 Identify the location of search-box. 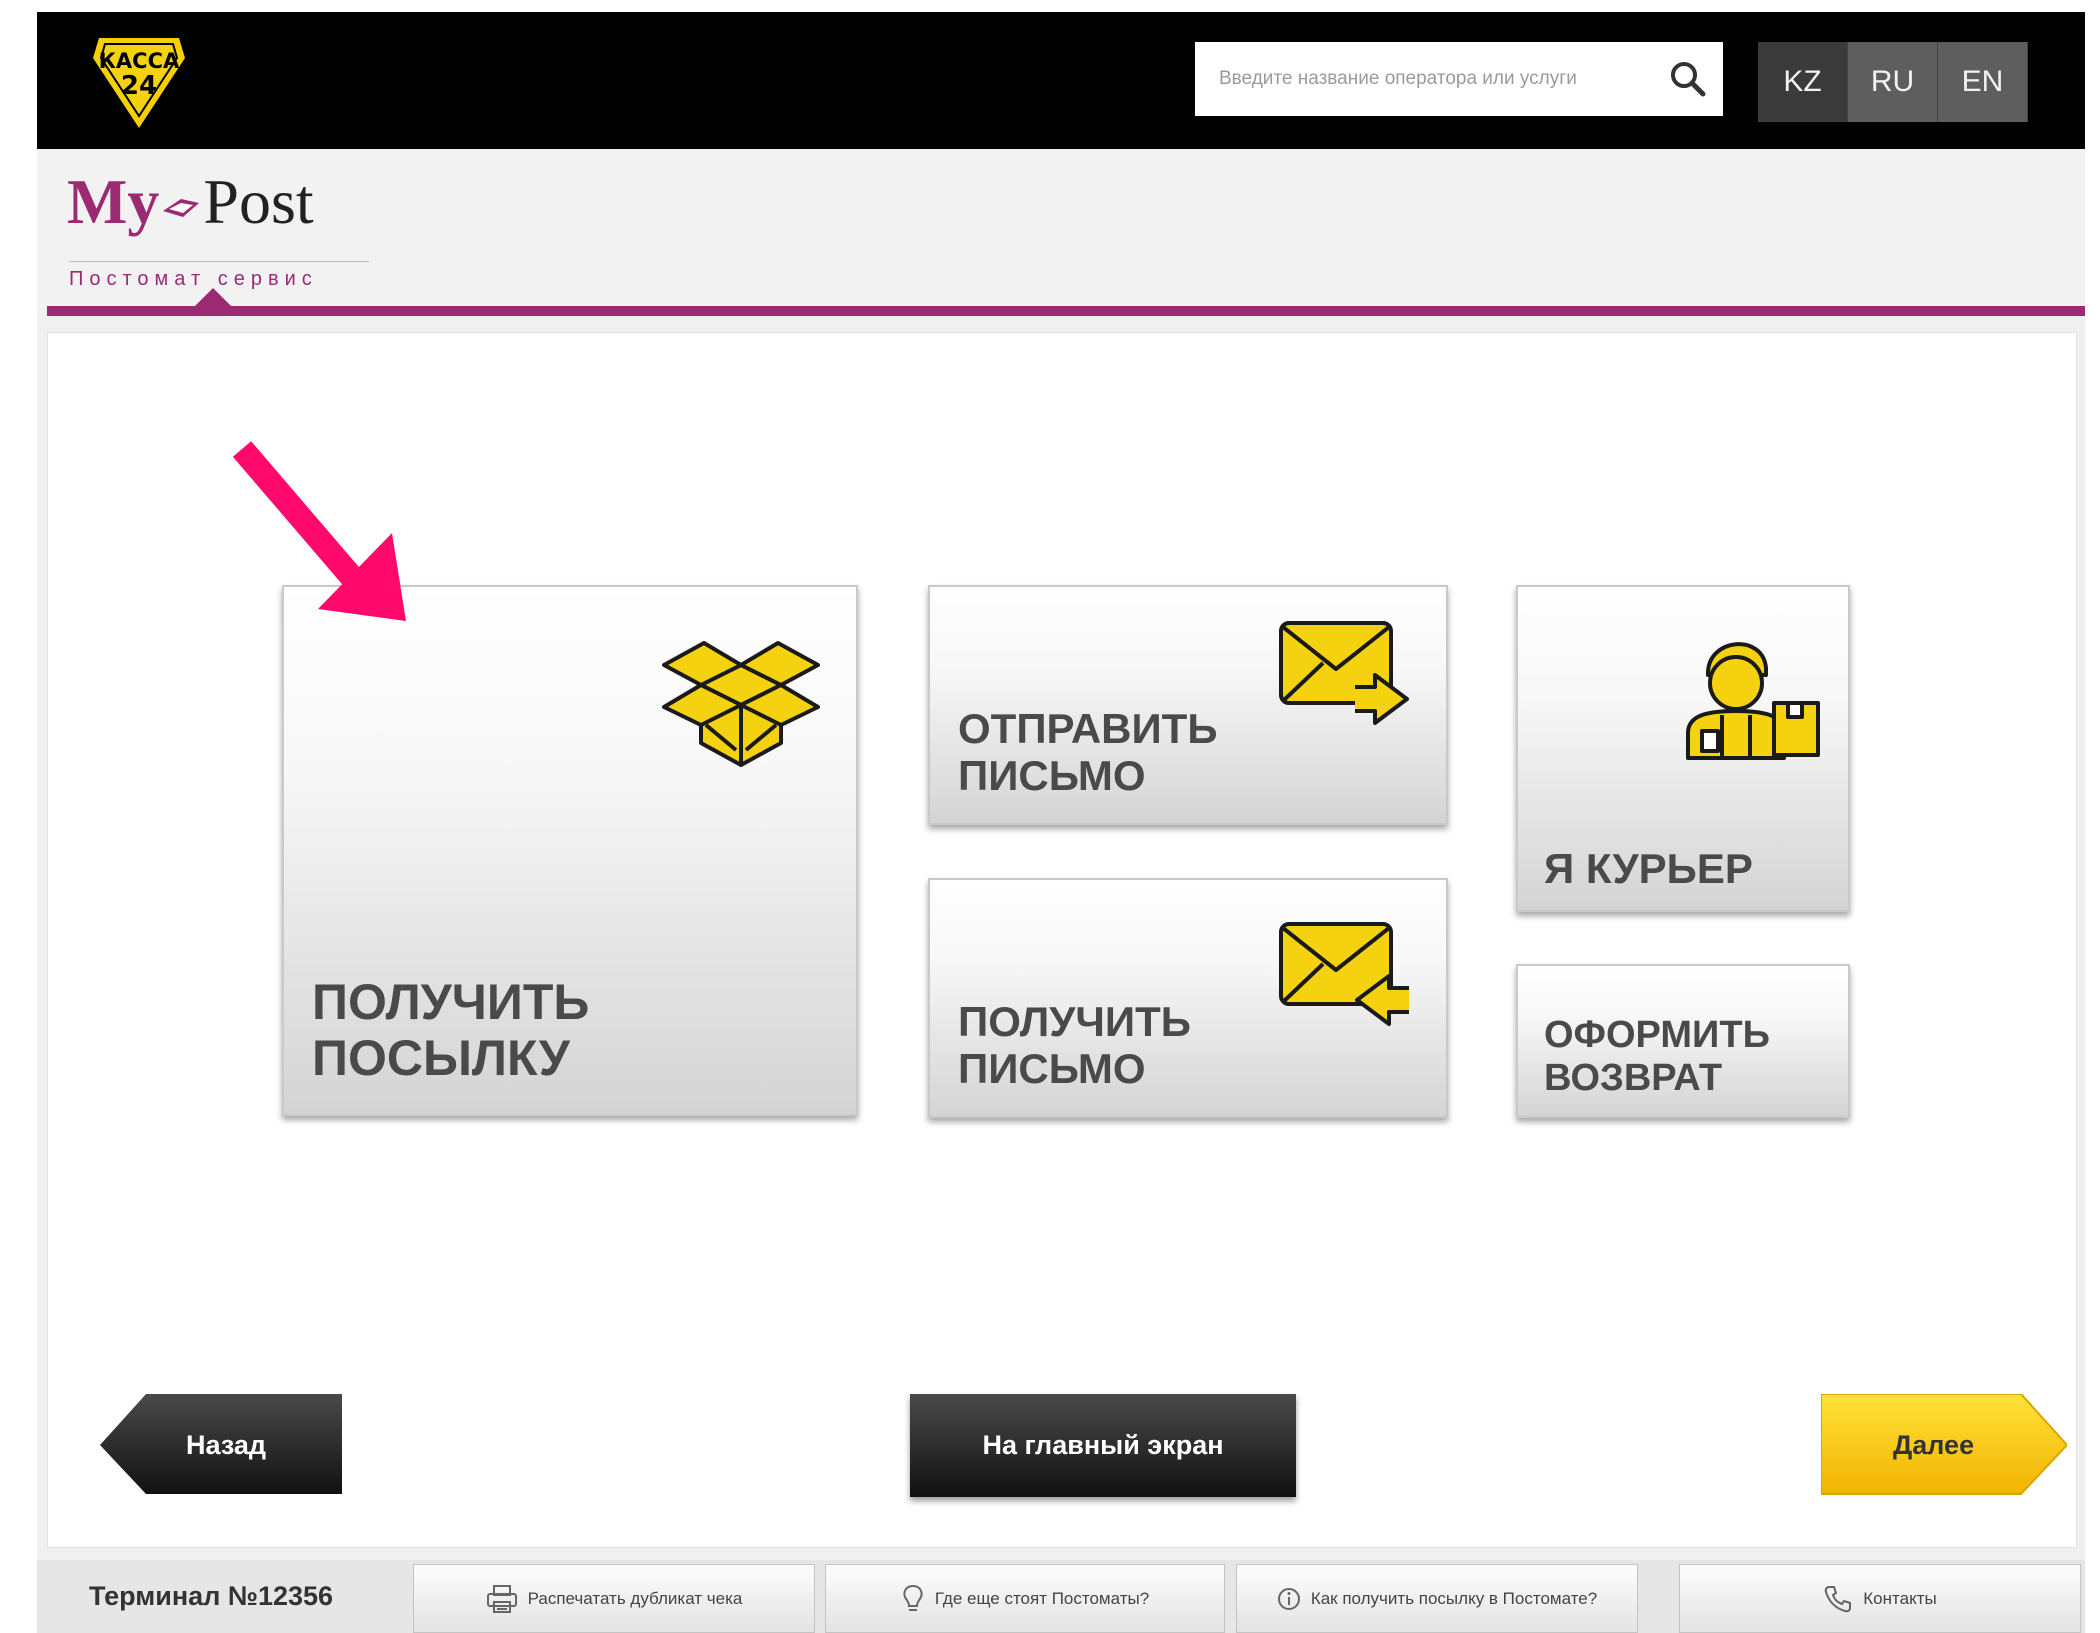
(1459, 79).